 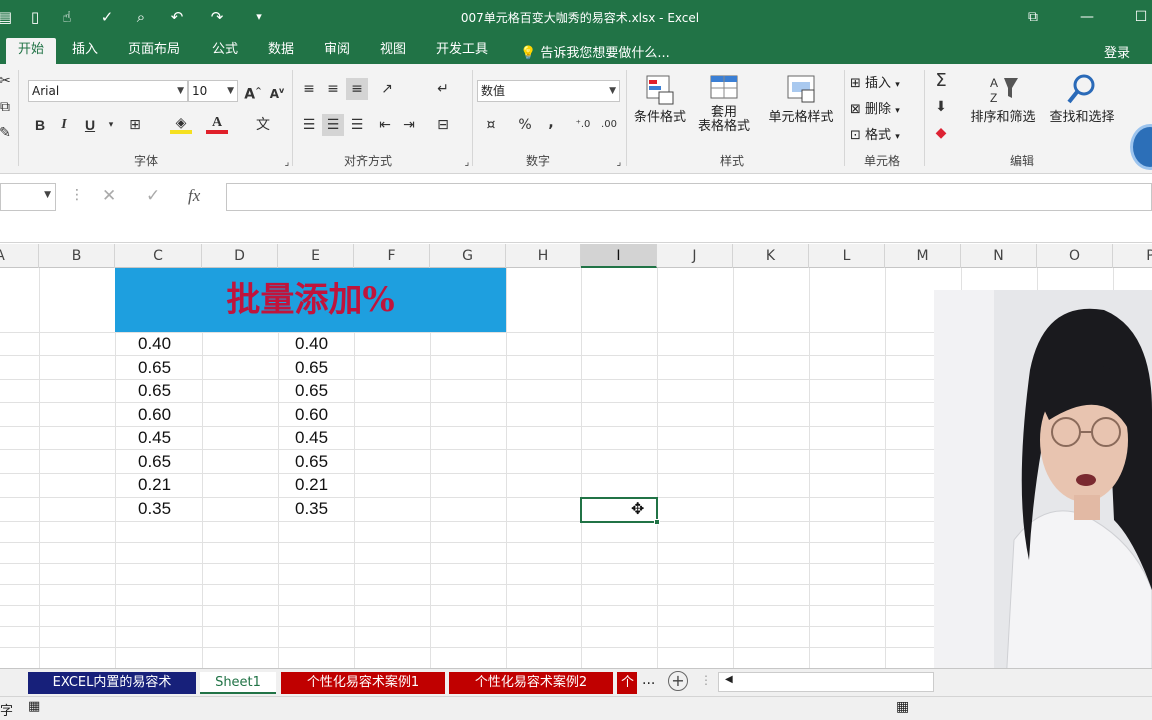 I want to click on normal-view-icon: ▦, so click(x=902, y=707).